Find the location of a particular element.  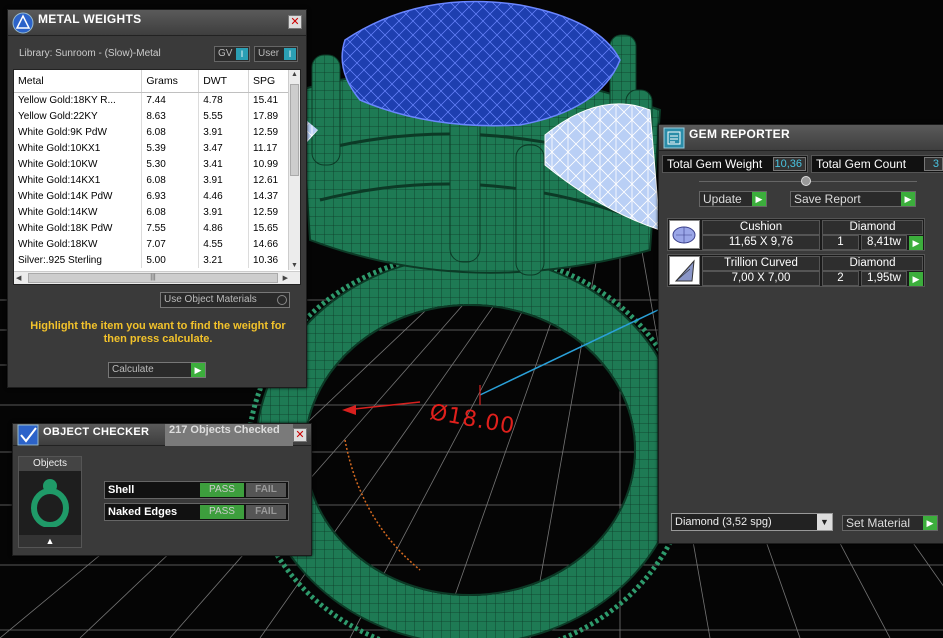

gem-row: Cushion Diamond 11,65 X 9,76 1 8,41tw ▶ is located at coordinates (796, 234).